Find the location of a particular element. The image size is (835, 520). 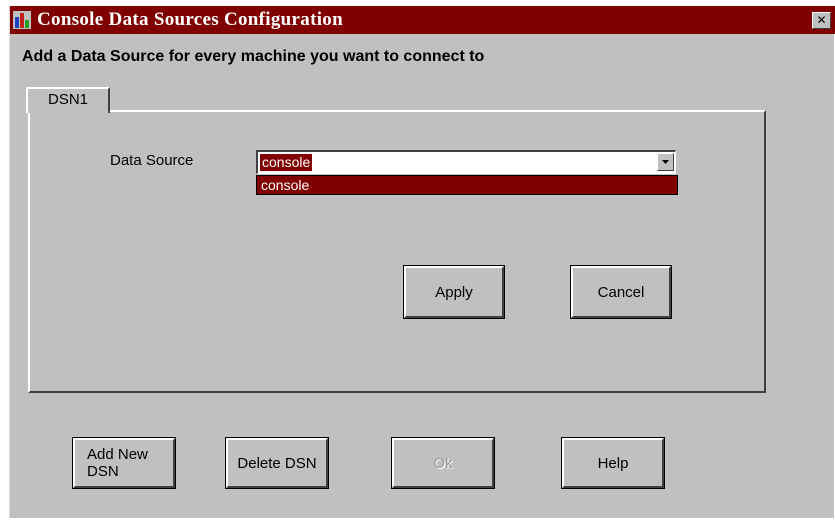

tab-dsn1: DSN1 is located at coordinates (68, 100).